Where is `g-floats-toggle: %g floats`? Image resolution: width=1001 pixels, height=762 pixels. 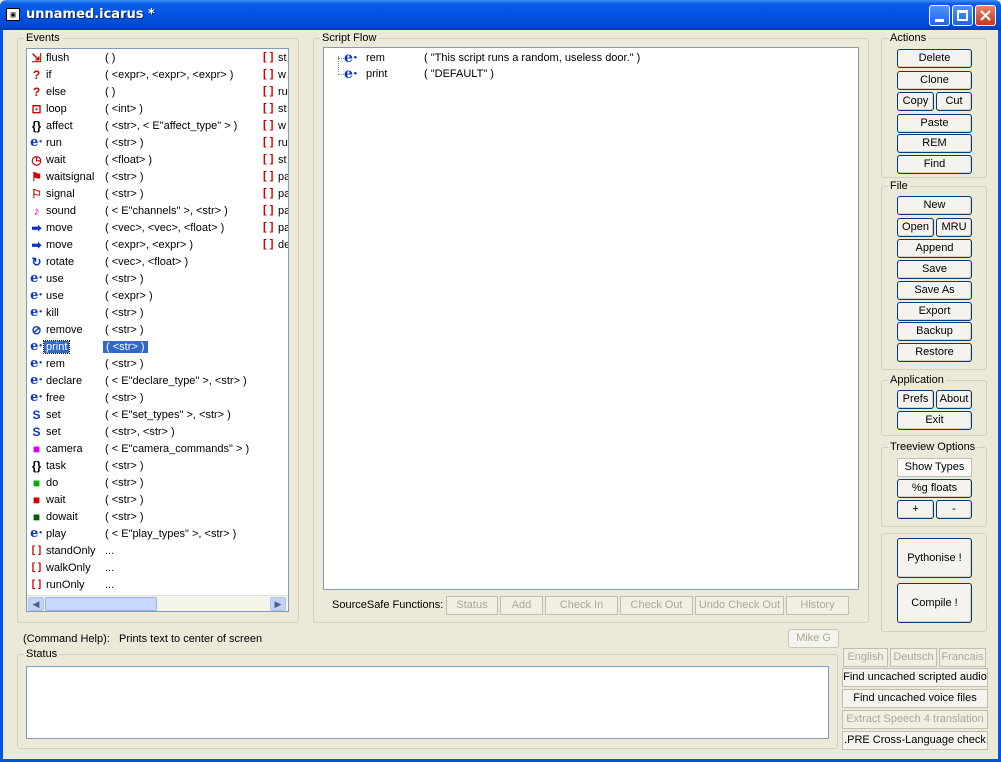 g-floats-toggle: %g floats is located at coordinates (934, 488).